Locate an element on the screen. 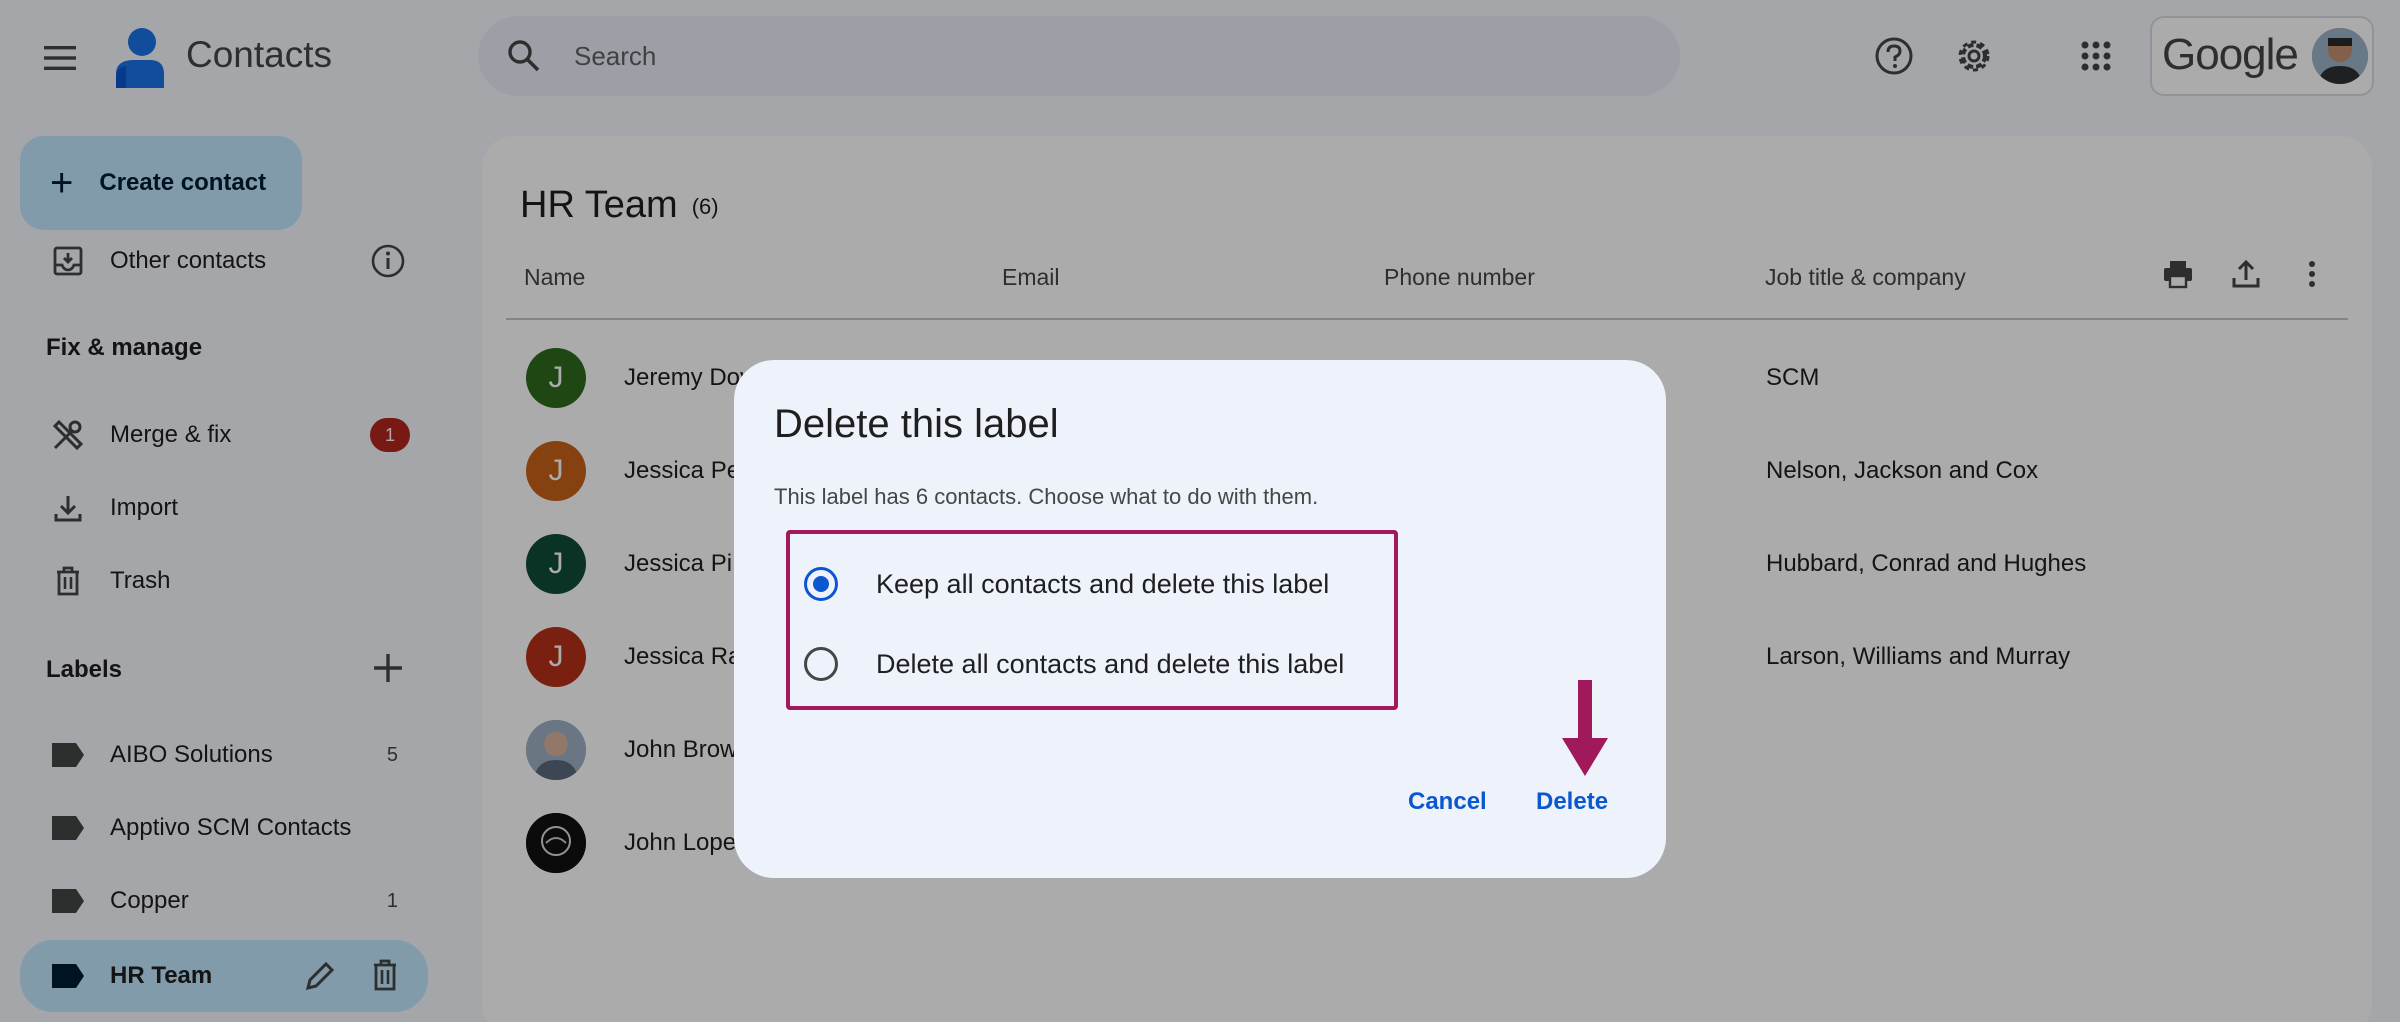  dialog-title: Delete this label is located at coordinates (916, 424).